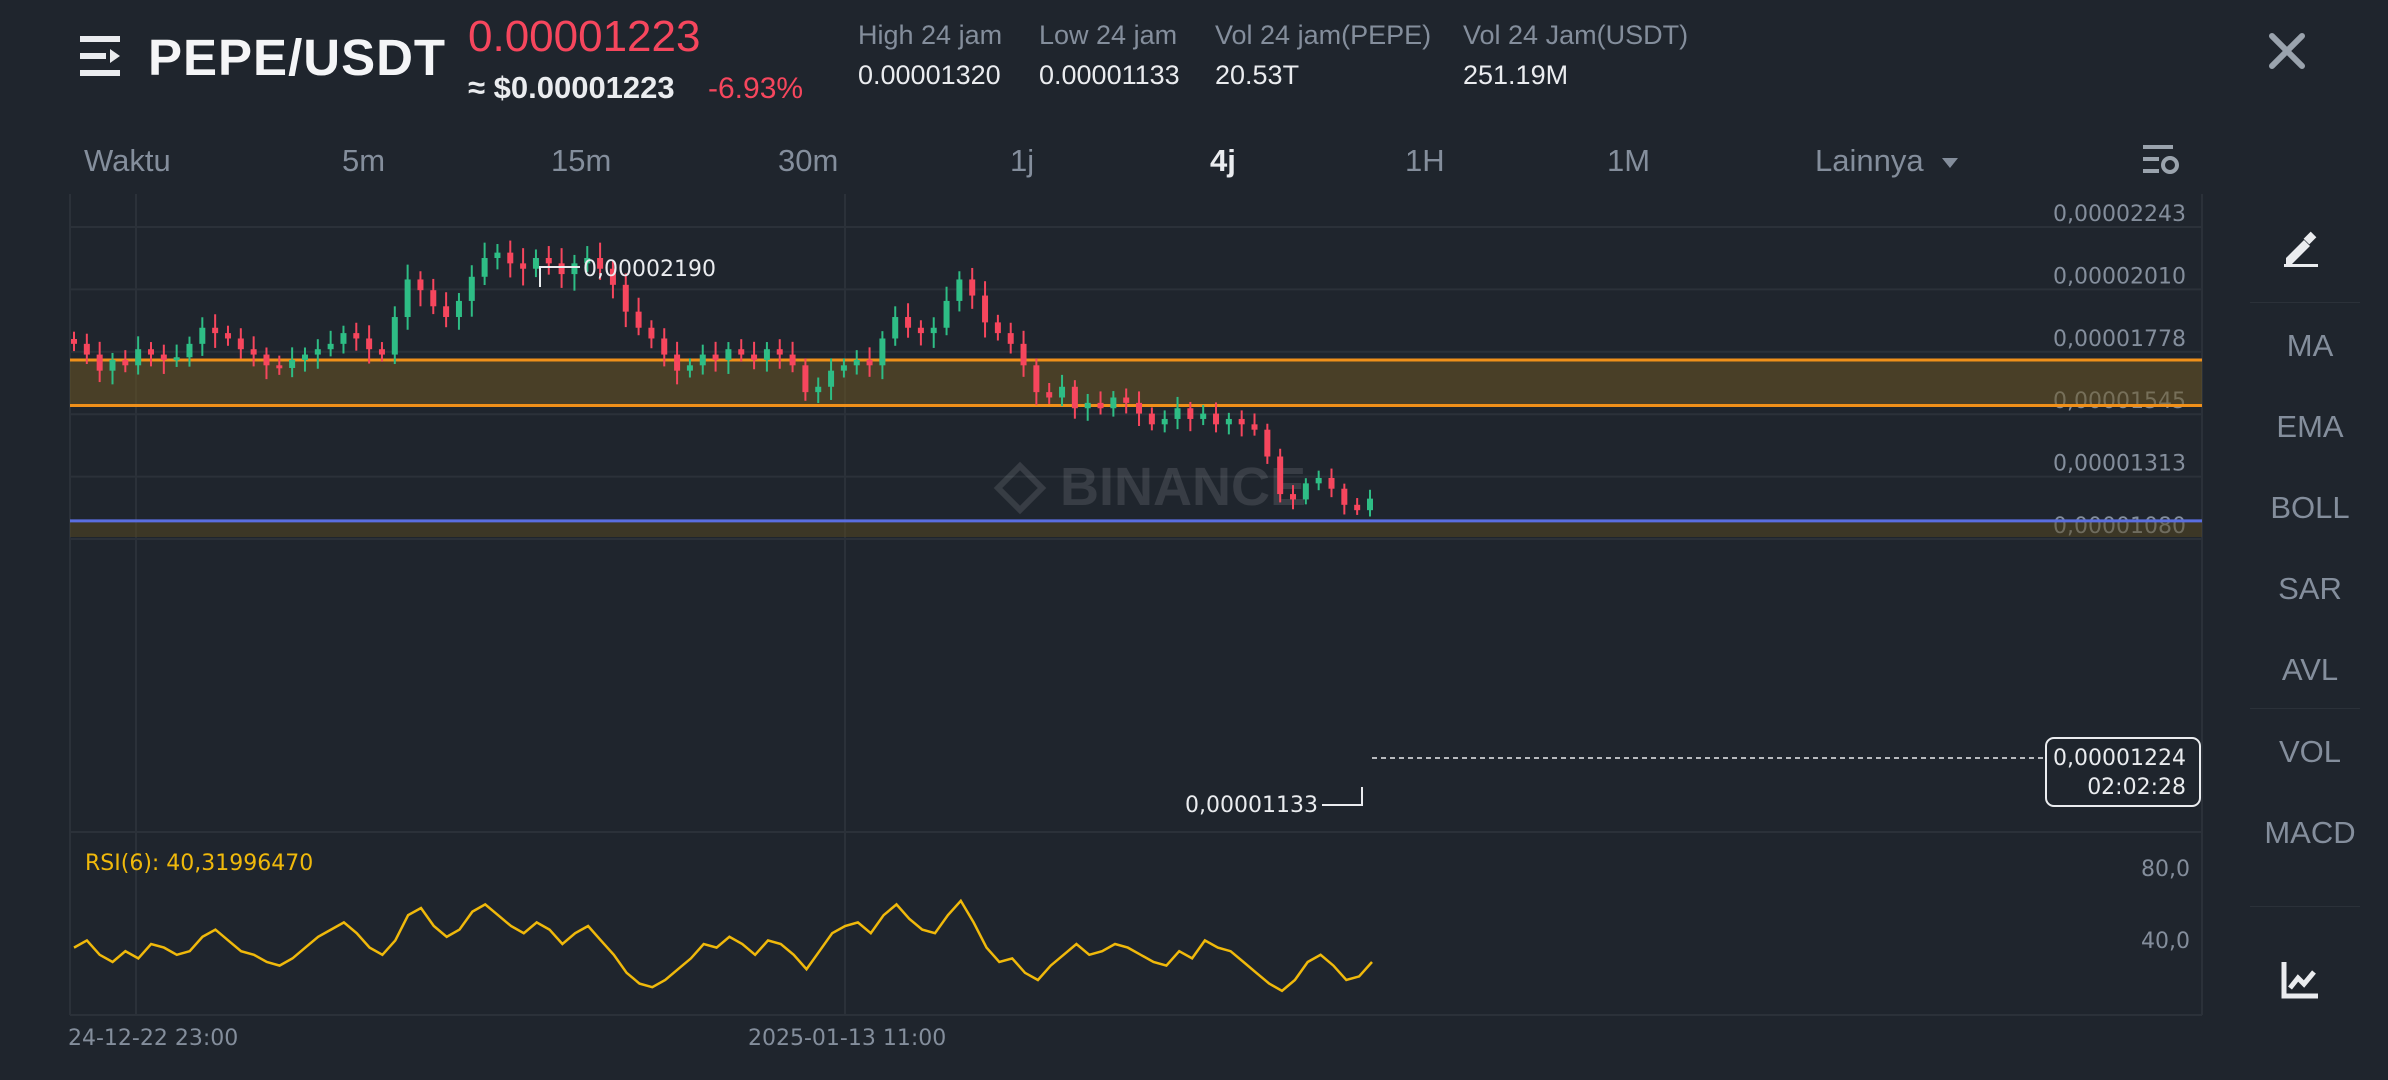 The image size is (2388, 1080). I want to click on tab-5m: 5m, so click(363, 161).